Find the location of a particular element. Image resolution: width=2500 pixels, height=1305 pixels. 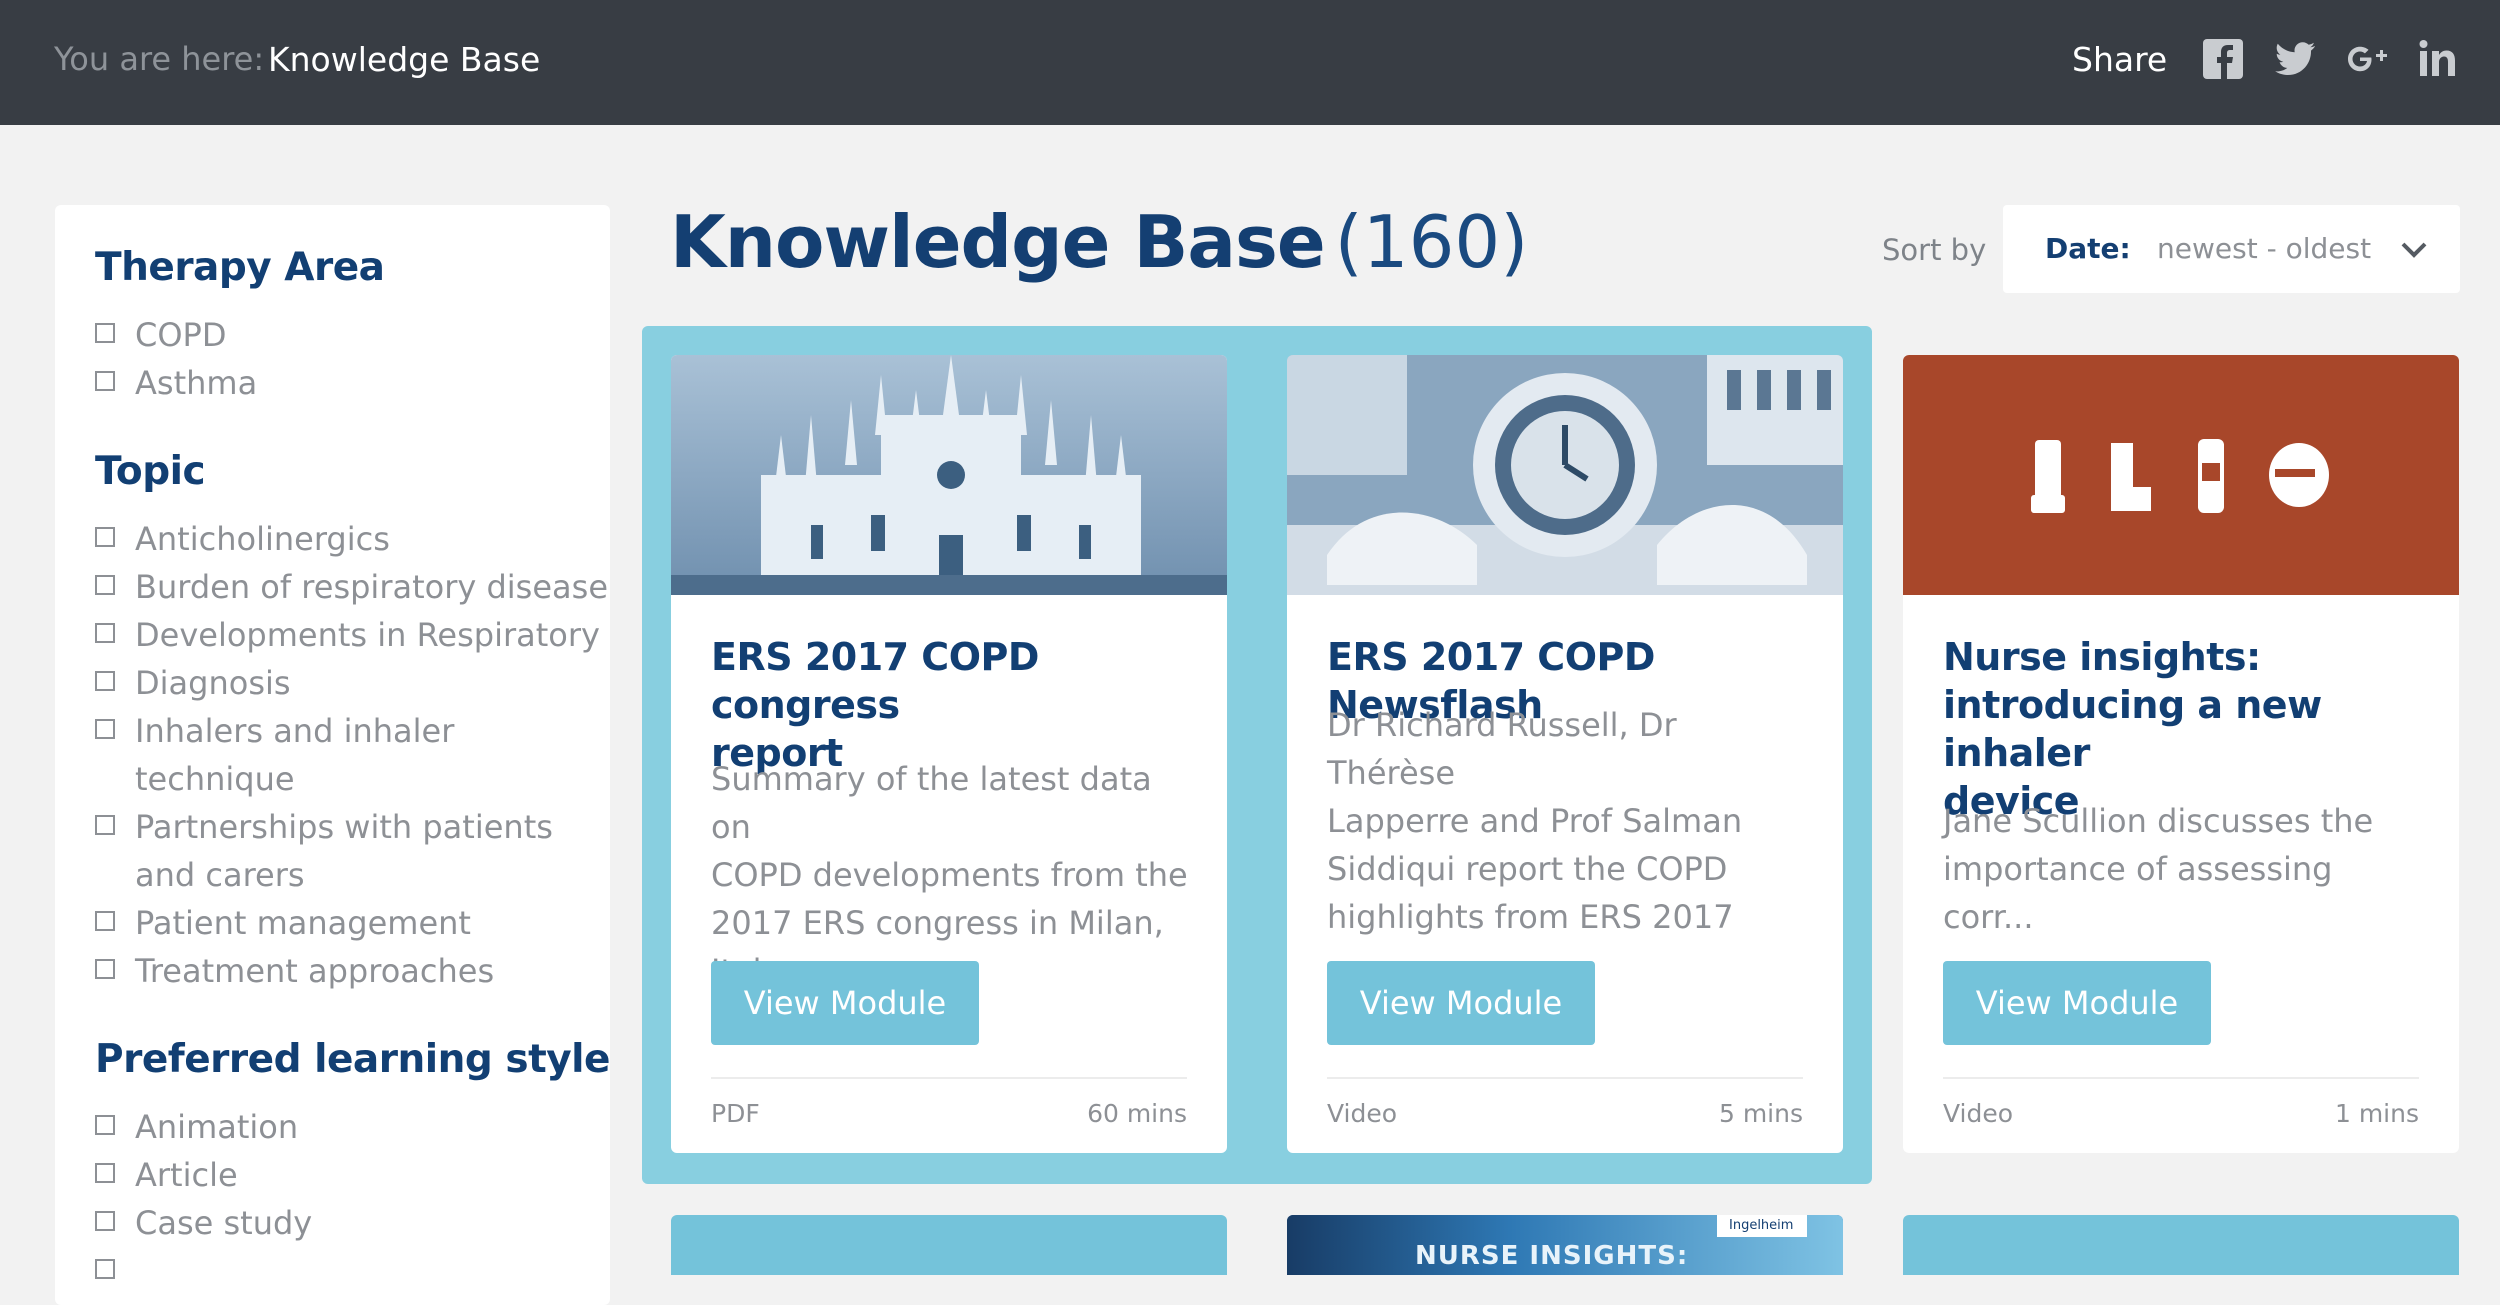

filter-title-therapy-area: Therapy Area is located at coordinates (240, 267).